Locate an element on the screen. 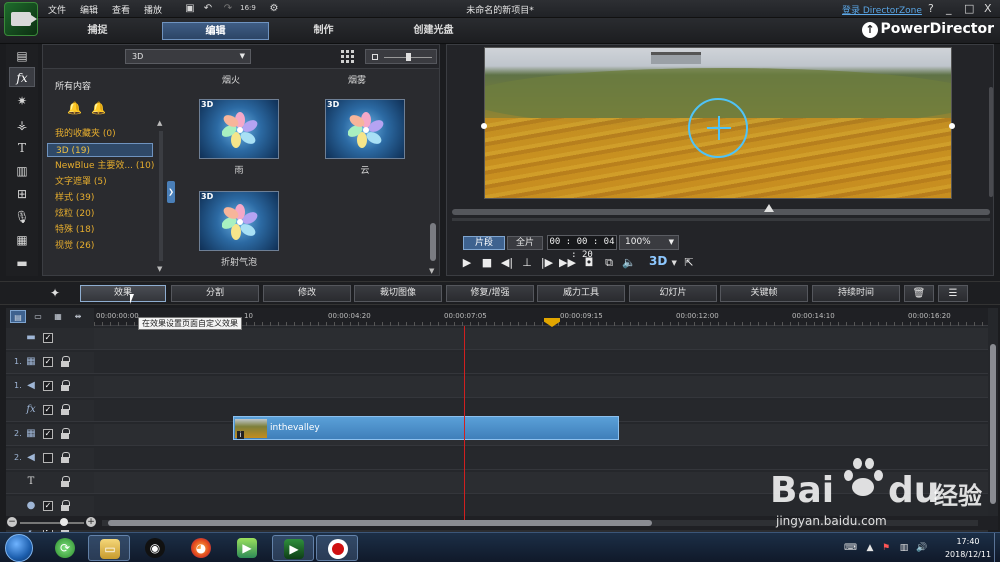  taskbar-item-qq: ◉ is located at coordinates (155, 548).